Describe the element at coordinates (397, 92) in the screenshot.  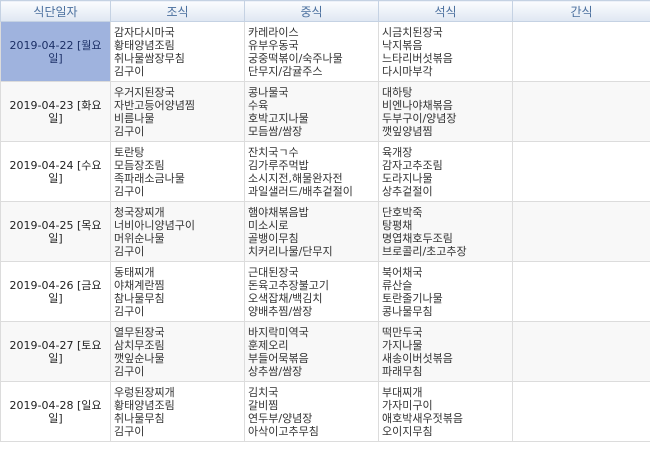
I see `dinner-item: 대하탕` at that location.